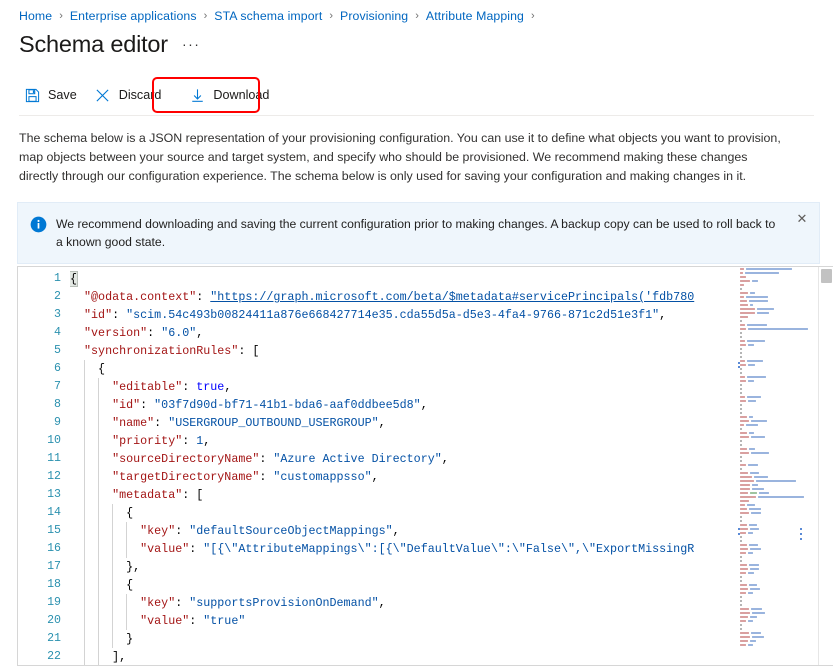 The image size is (833, 666). I want to click on breadcrumb-item-0: Home, so click(35, 16).